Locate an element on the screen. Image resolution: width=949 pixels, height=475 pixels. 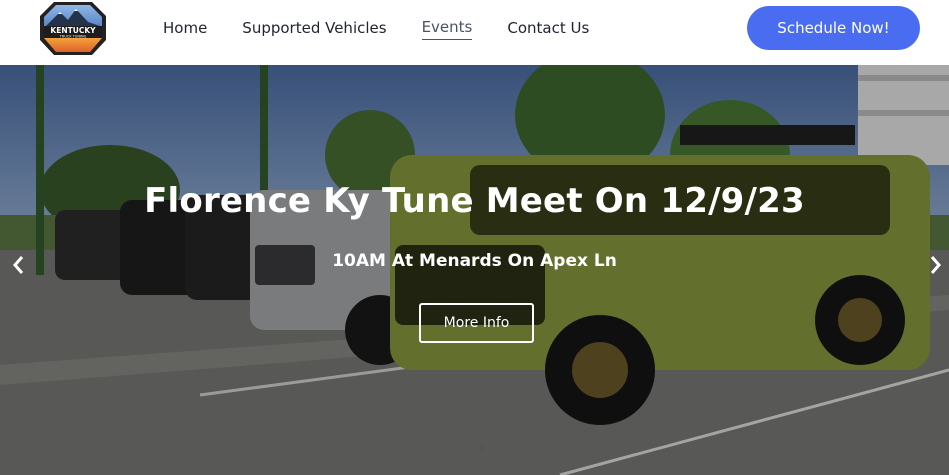
chevron-left-icon is located at coordinates (19, 265).